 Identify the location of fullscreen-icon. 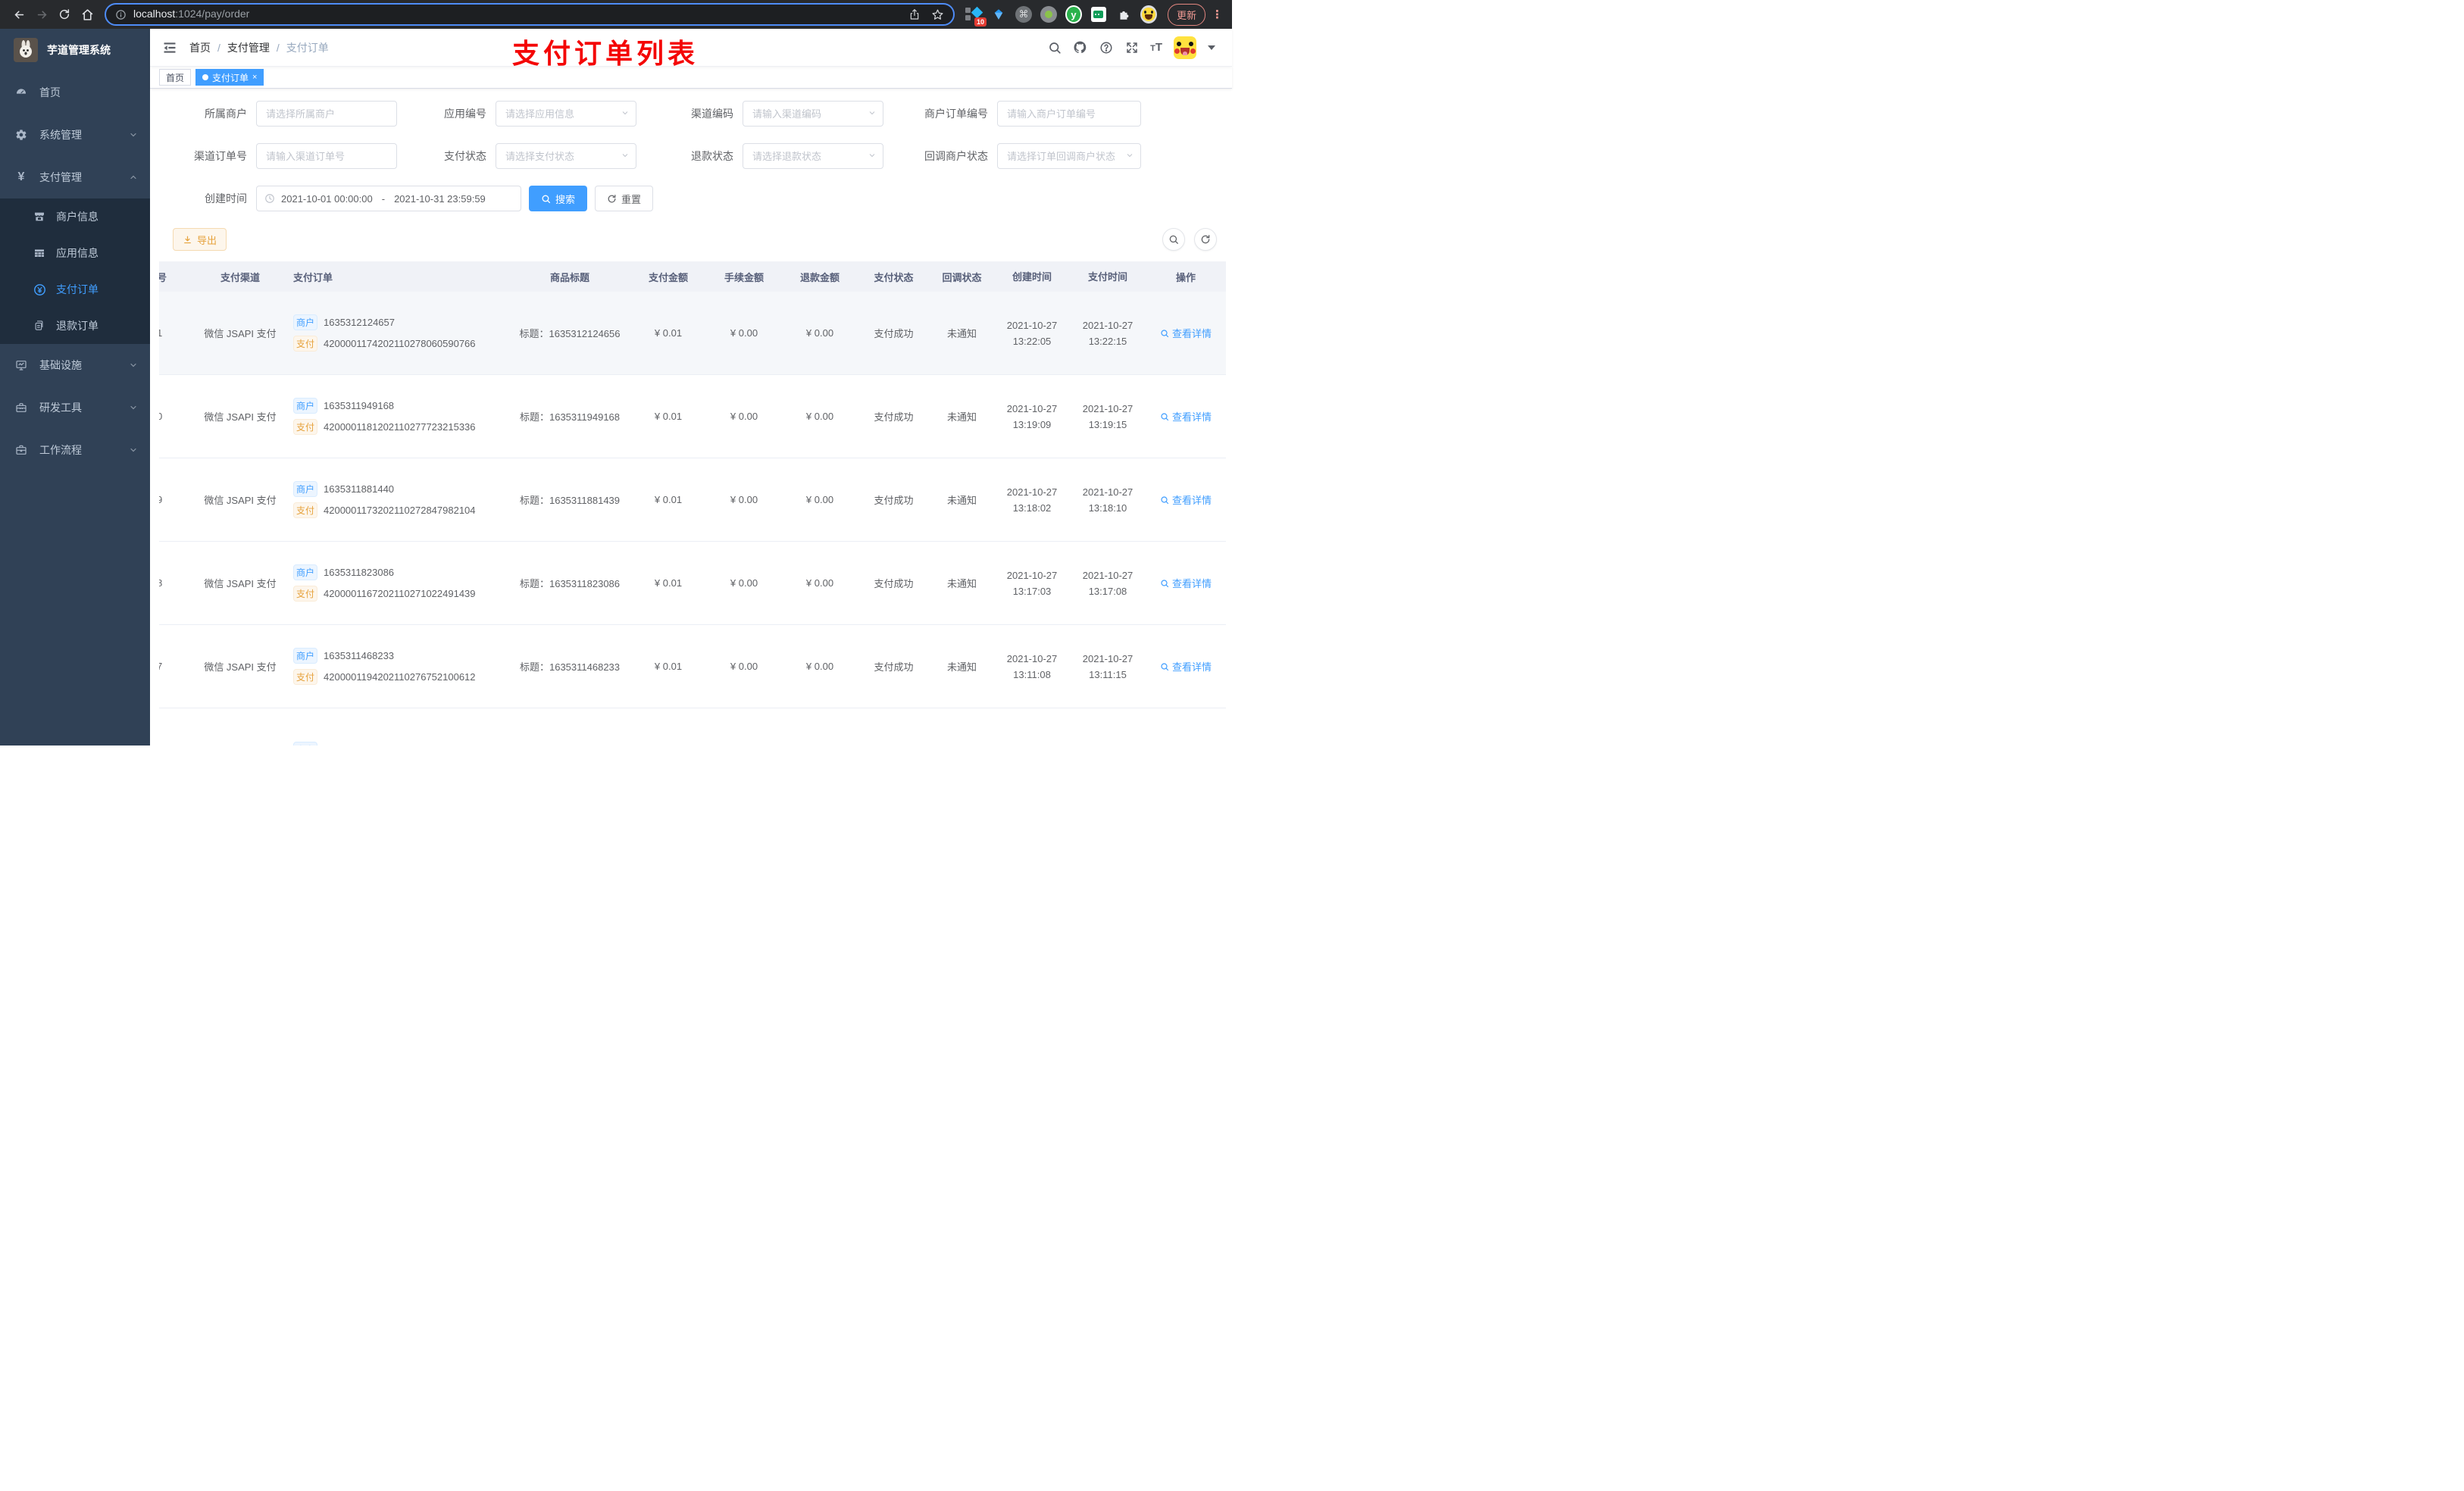
(1131, 47).